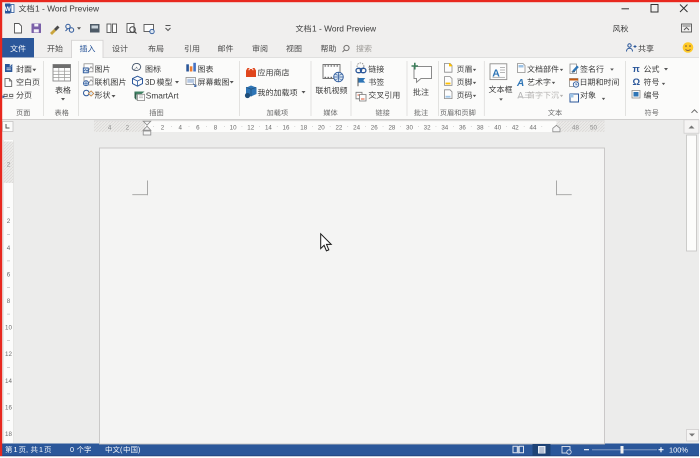 This screenshot has height=458, width=700. What do you see at coordinates (575, 127) in the screenshot?
I see `svg-text: 48` at bounding box center [575, 127].